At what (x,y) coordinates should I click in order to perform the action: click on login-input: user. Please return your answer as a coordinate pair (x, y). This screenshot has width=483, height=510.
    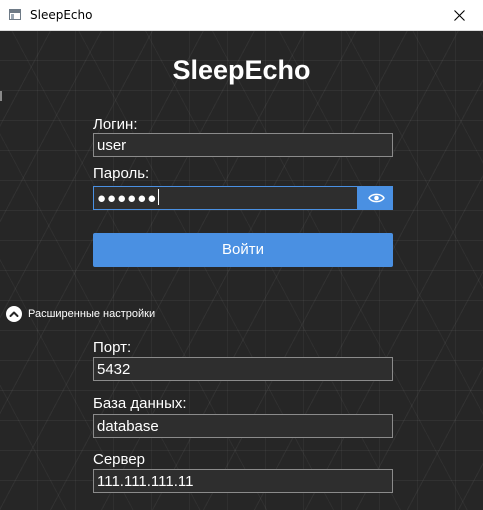
    Looking at the image, I should click on (243, 145).